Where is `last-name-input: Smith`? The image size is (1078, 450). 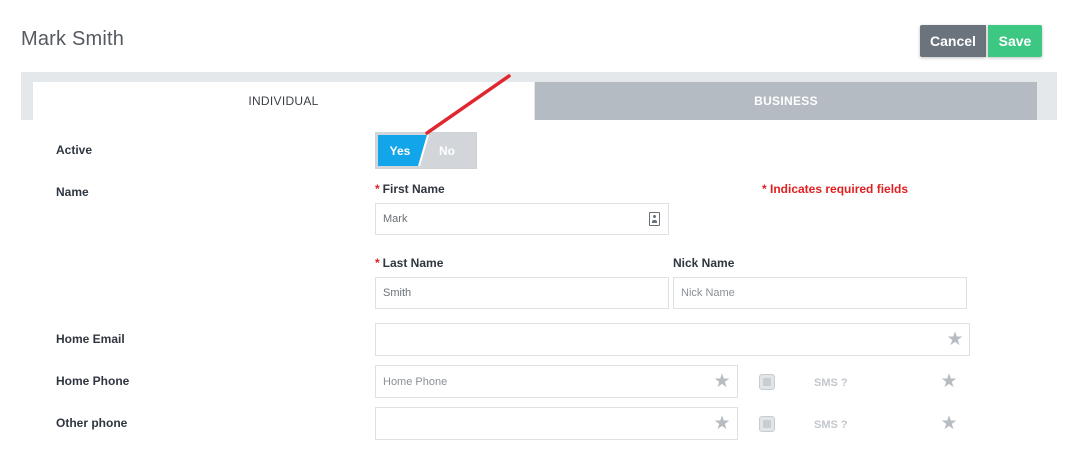 last-name-input: Smith is located at coordinates (522, 293).